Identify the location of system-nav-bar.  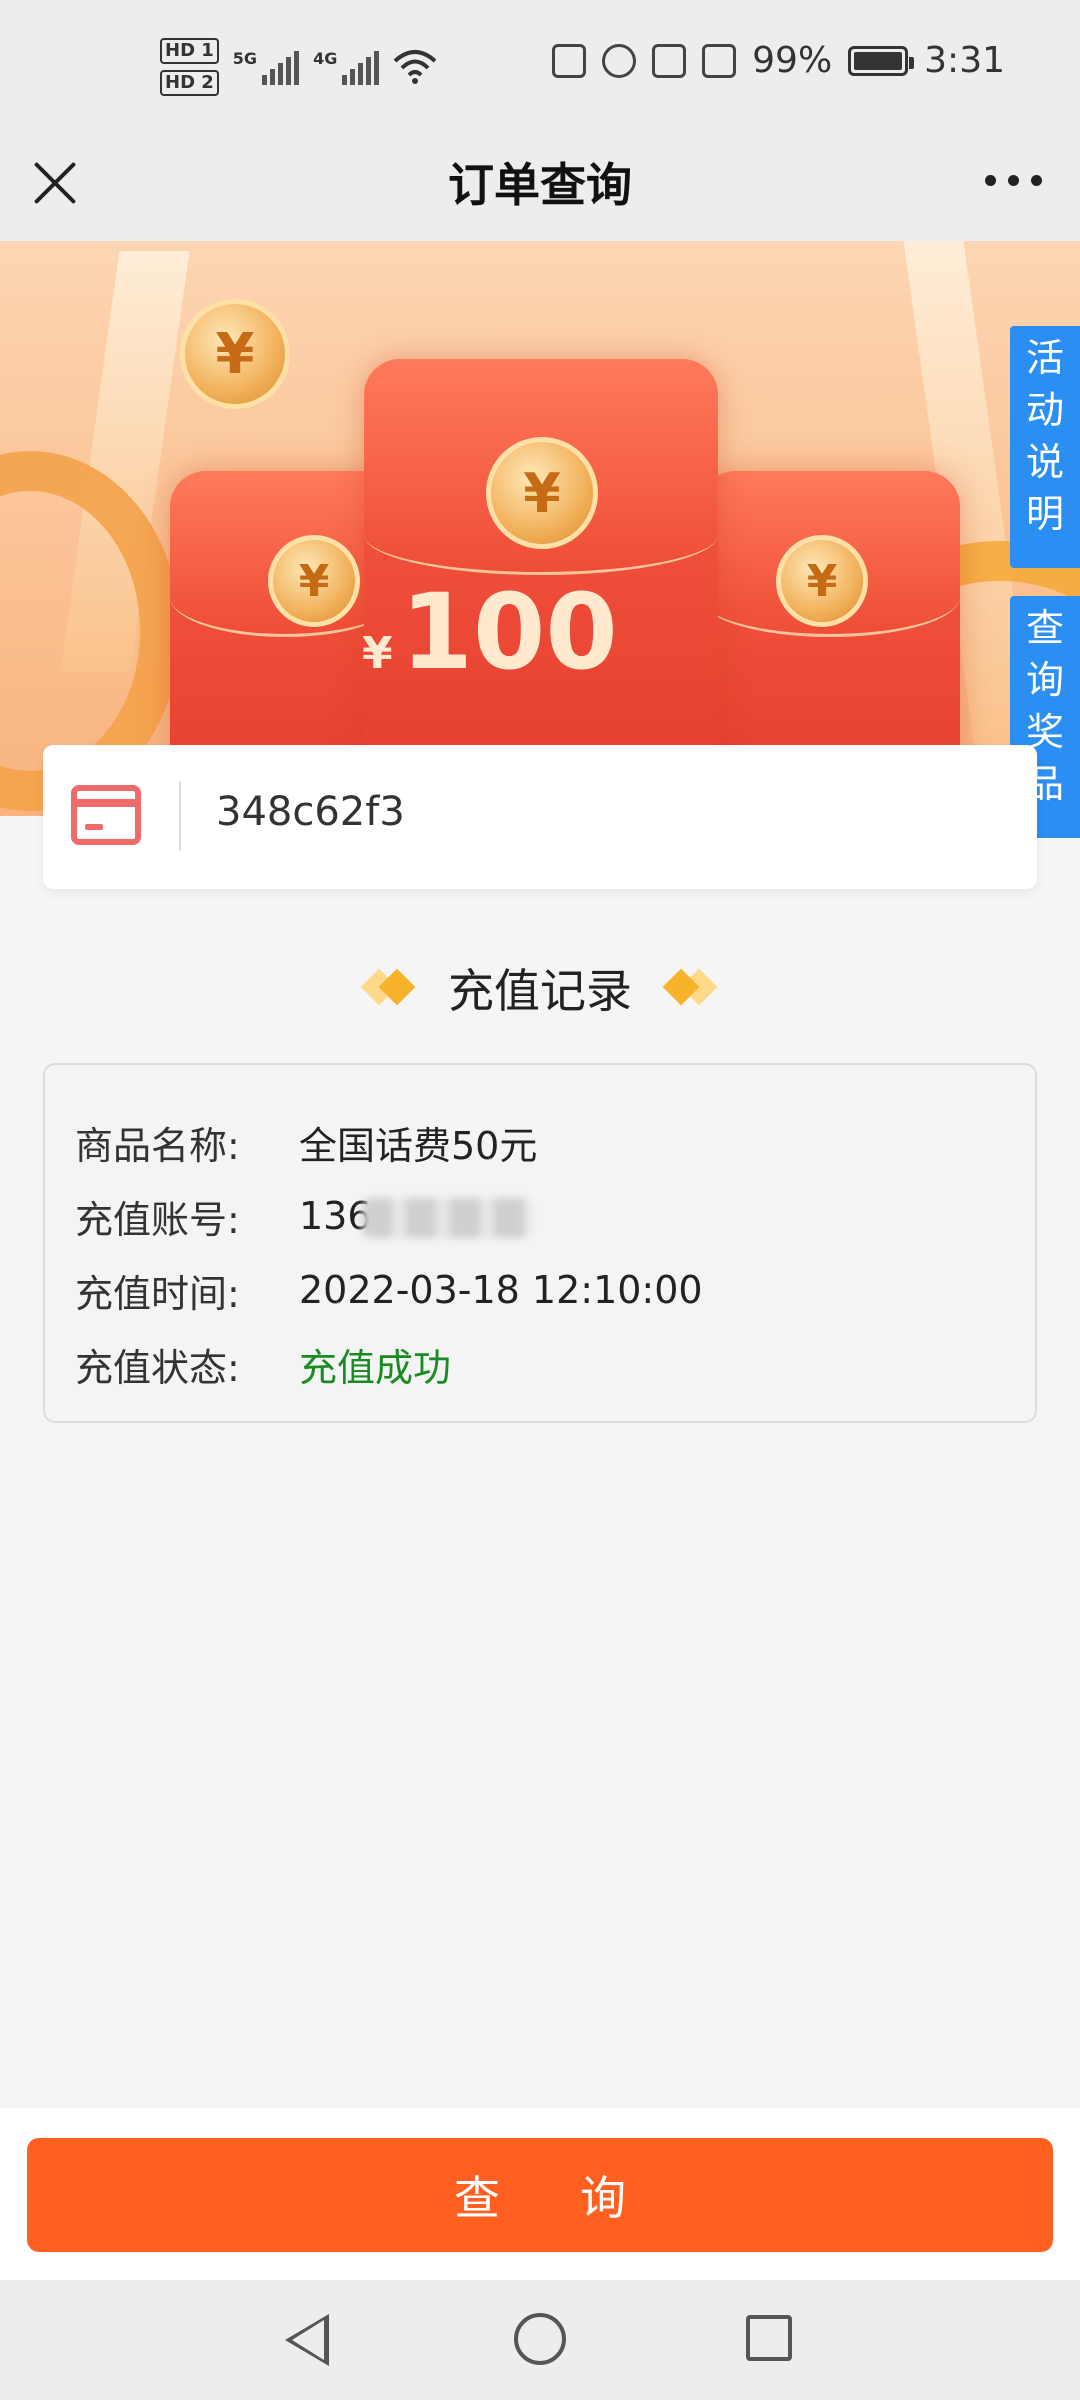
(540, 2340).